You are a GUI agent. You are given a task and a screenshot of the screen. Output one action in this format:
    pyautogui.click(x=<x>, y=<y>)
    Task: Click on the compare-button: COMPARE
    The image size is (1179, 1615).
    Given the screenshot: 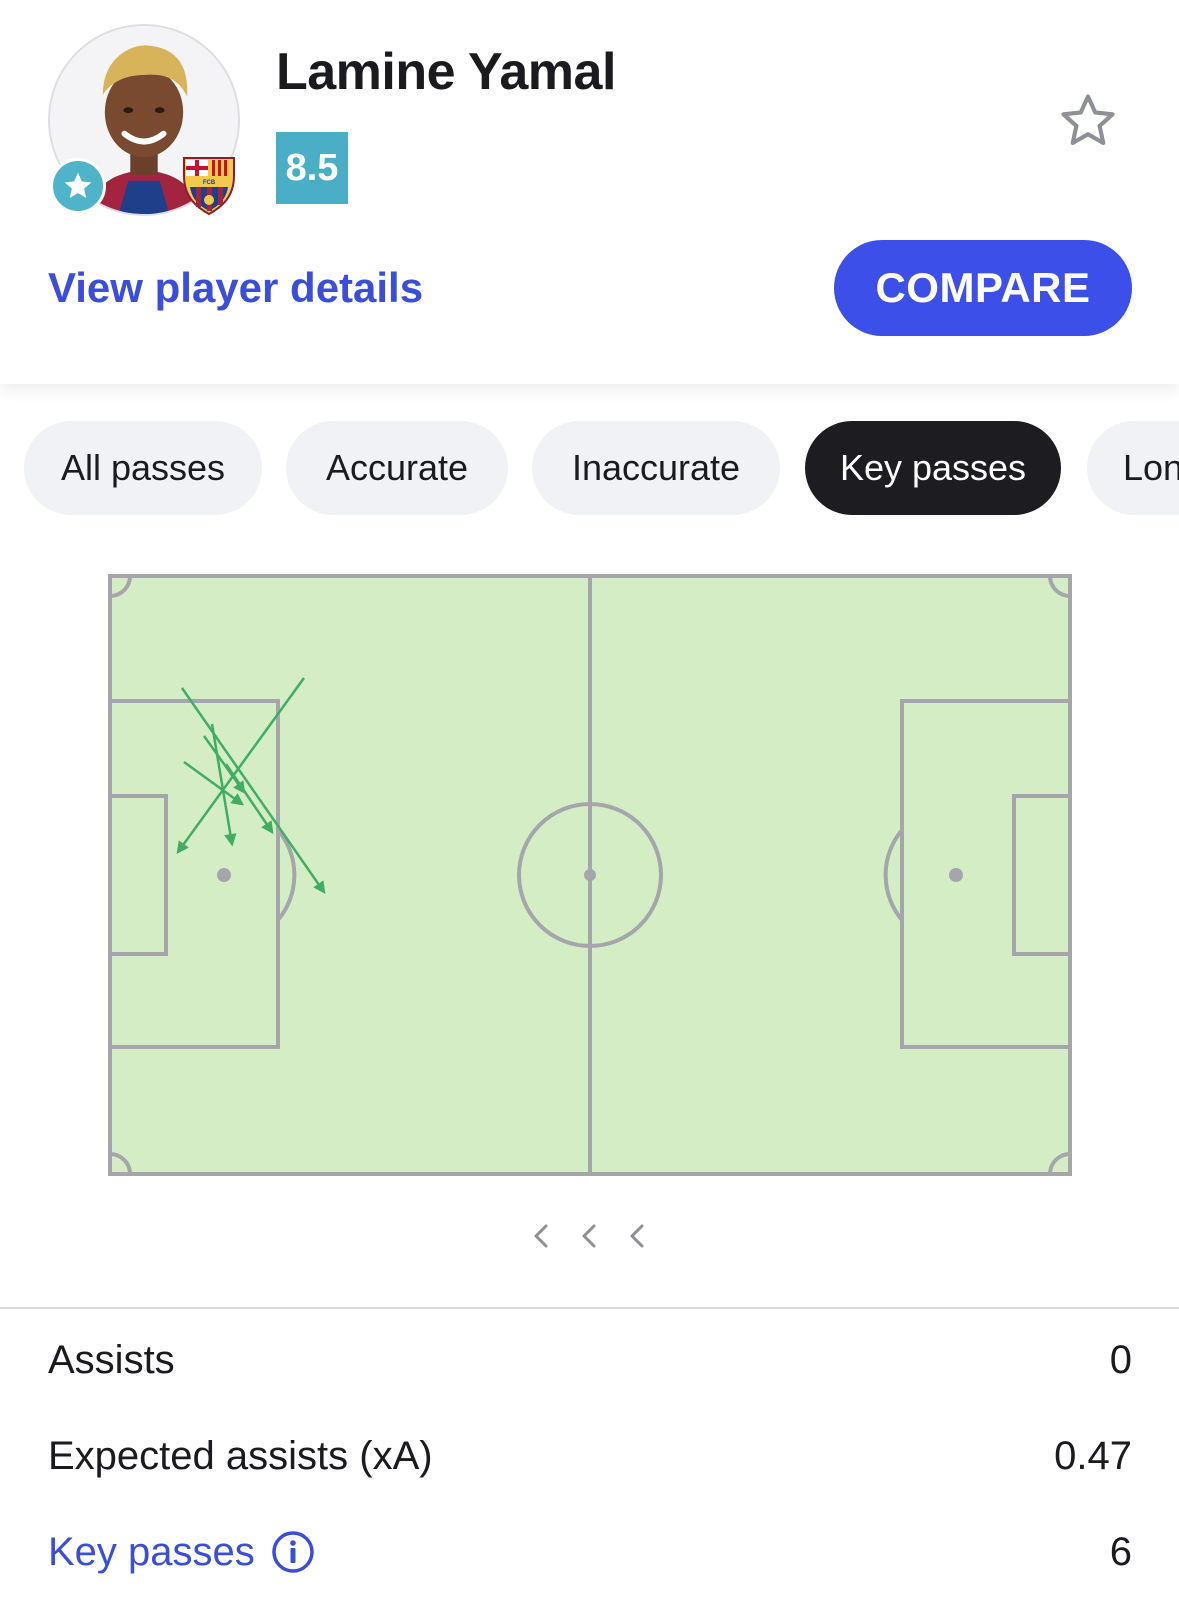 What is the action you would take?
    pyautogui.click(x=983, y=288)
    